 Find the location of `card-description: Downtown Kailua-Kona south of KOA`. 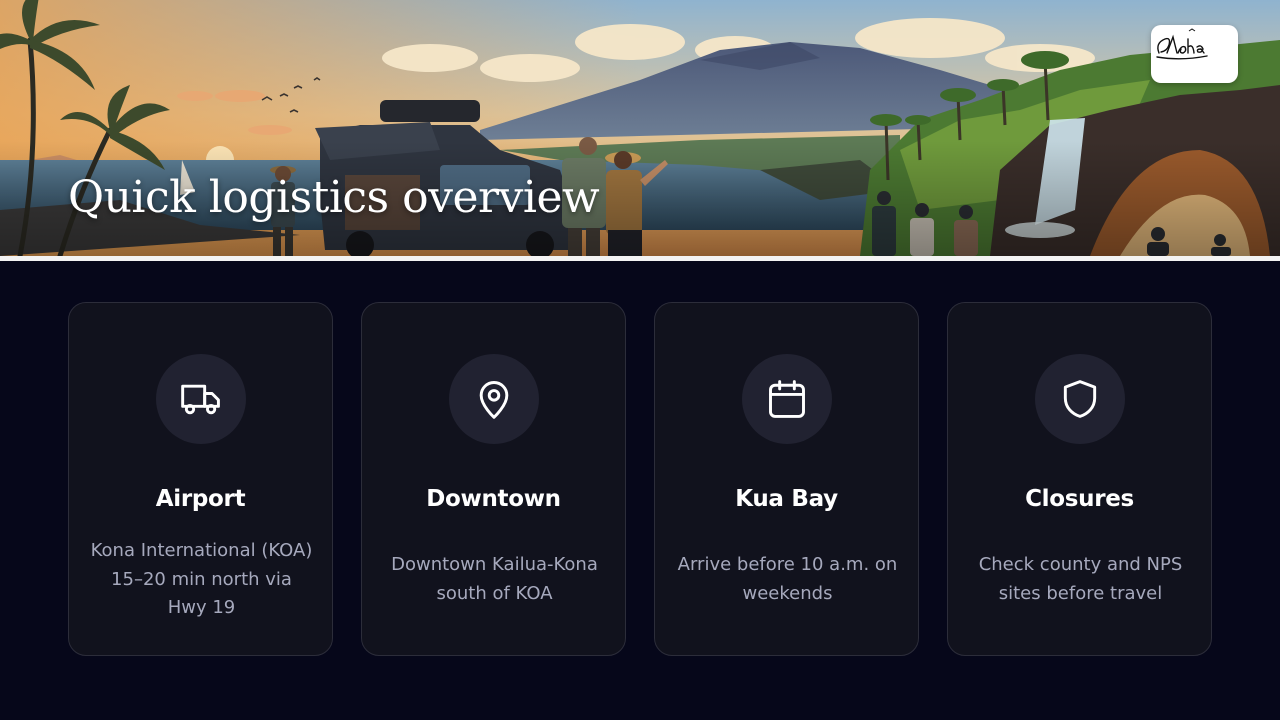

card-description: Downtown Kailua-Kona south of KOA is located at coordinates (494, 579).